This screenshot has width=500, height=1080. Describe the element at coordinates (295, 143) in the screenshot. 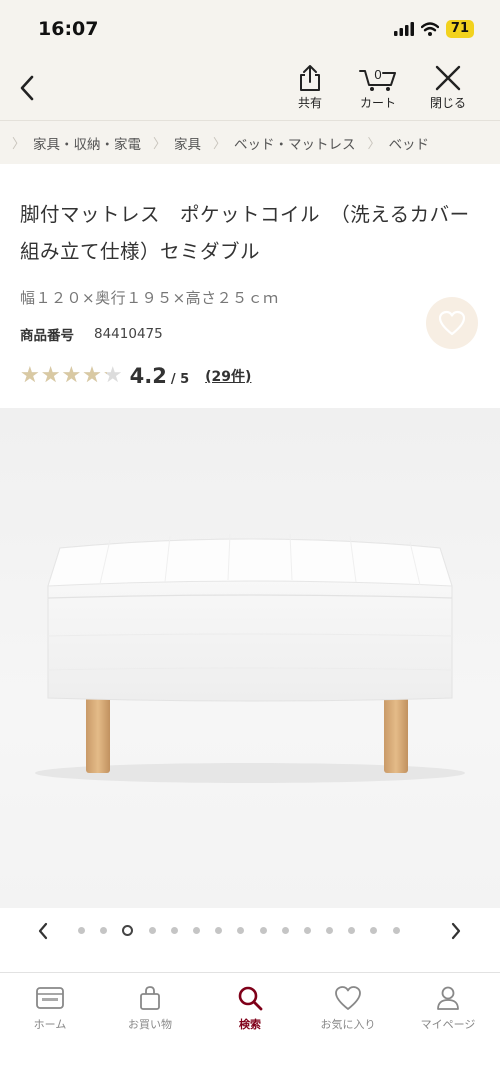

I see `breadcrumb-item-bed-mattress: ベッド・マットレス` at that location.